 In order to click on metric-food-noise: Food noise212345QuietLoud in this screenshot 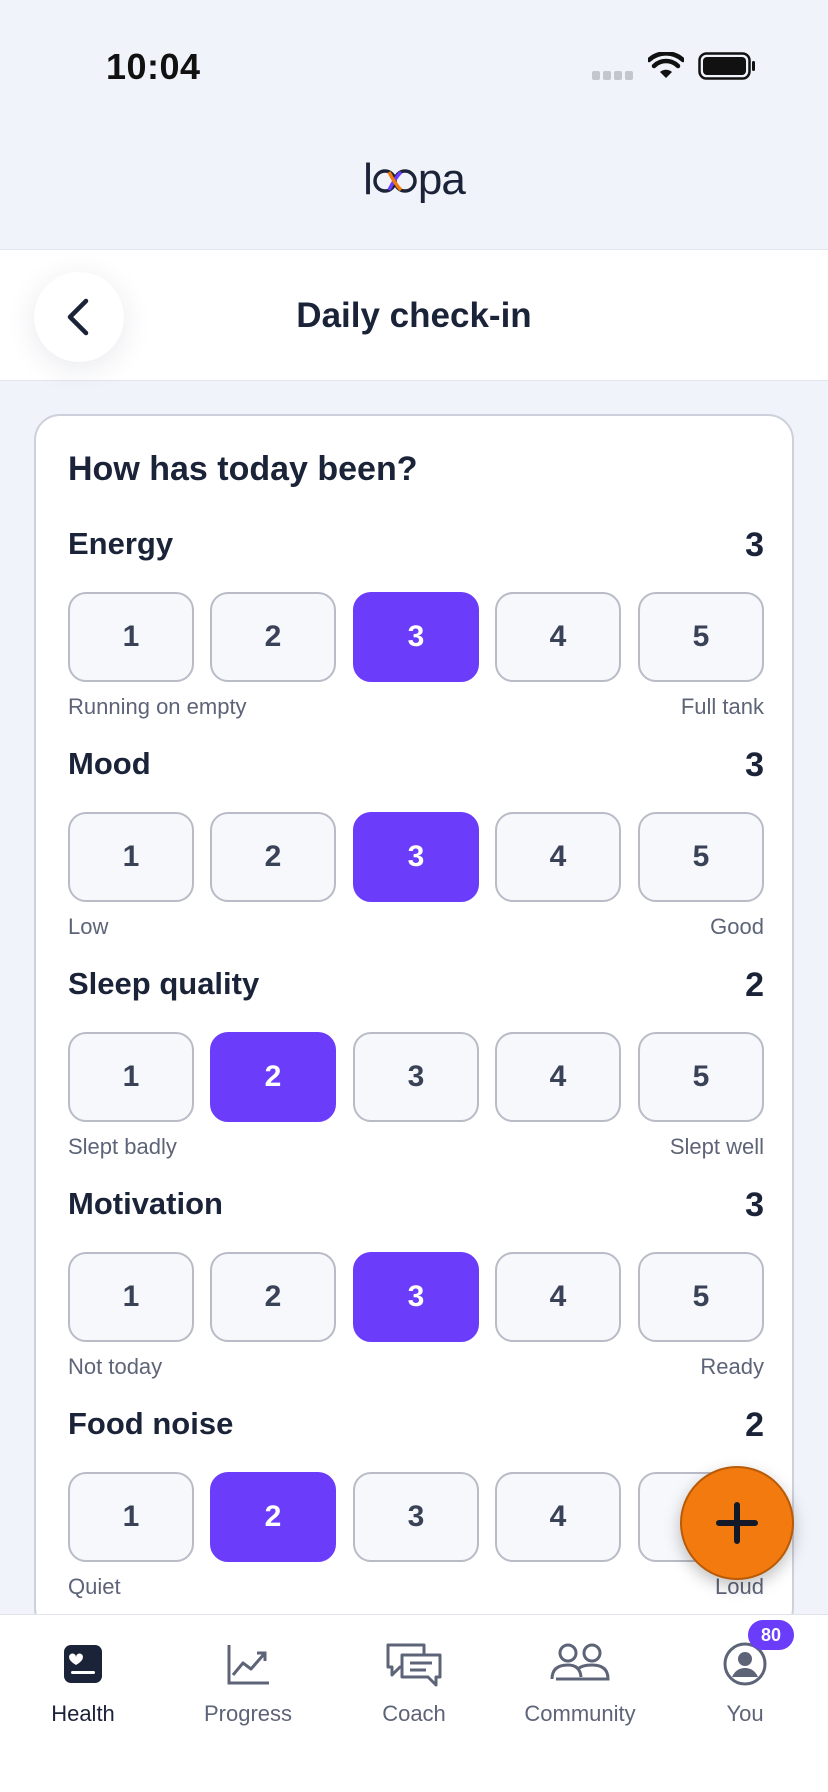, I will do `click(416, 1502)`.